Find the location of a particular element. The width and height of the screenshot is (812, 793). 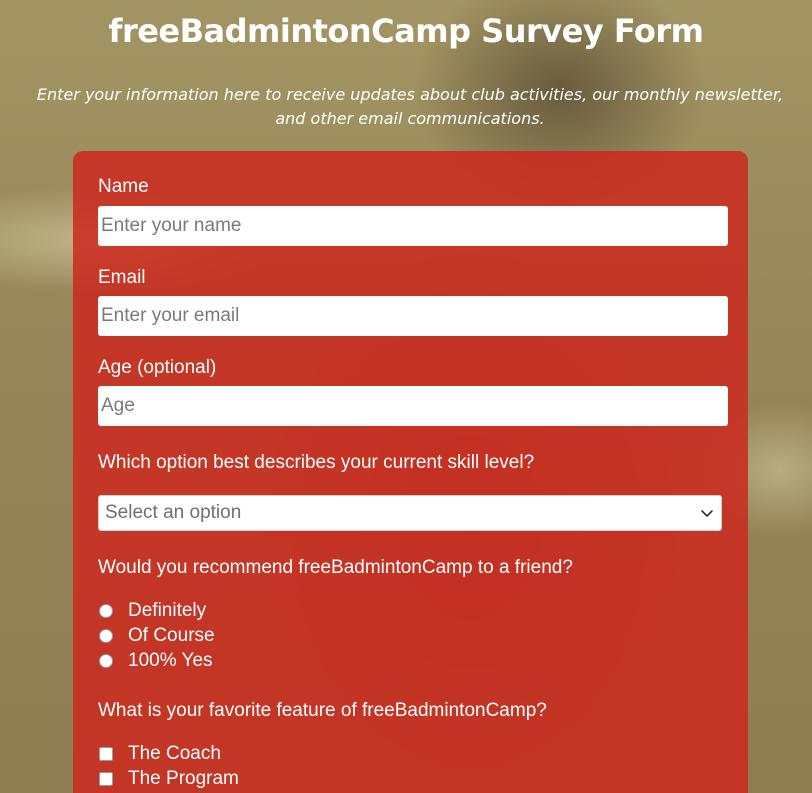

name-label: Name is located at coordinates (123, 186).